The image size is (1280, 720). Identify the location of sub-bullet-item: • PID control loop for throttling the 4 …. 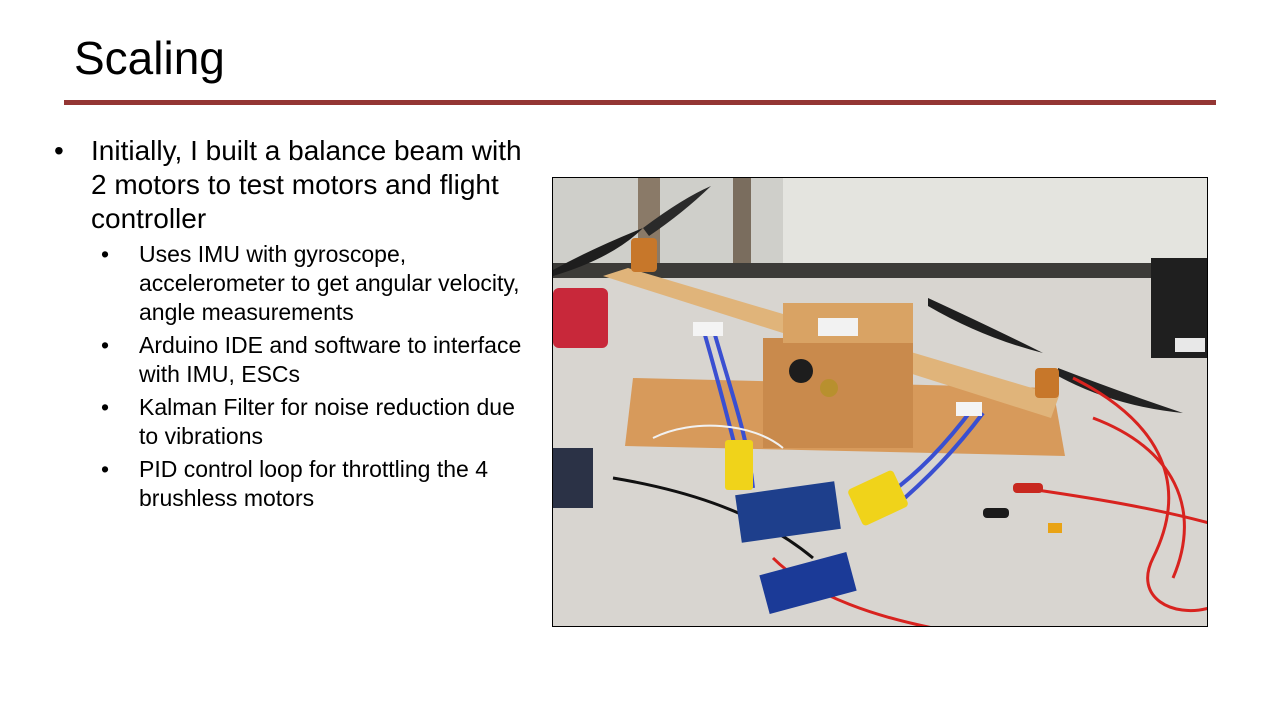
(312, 484).